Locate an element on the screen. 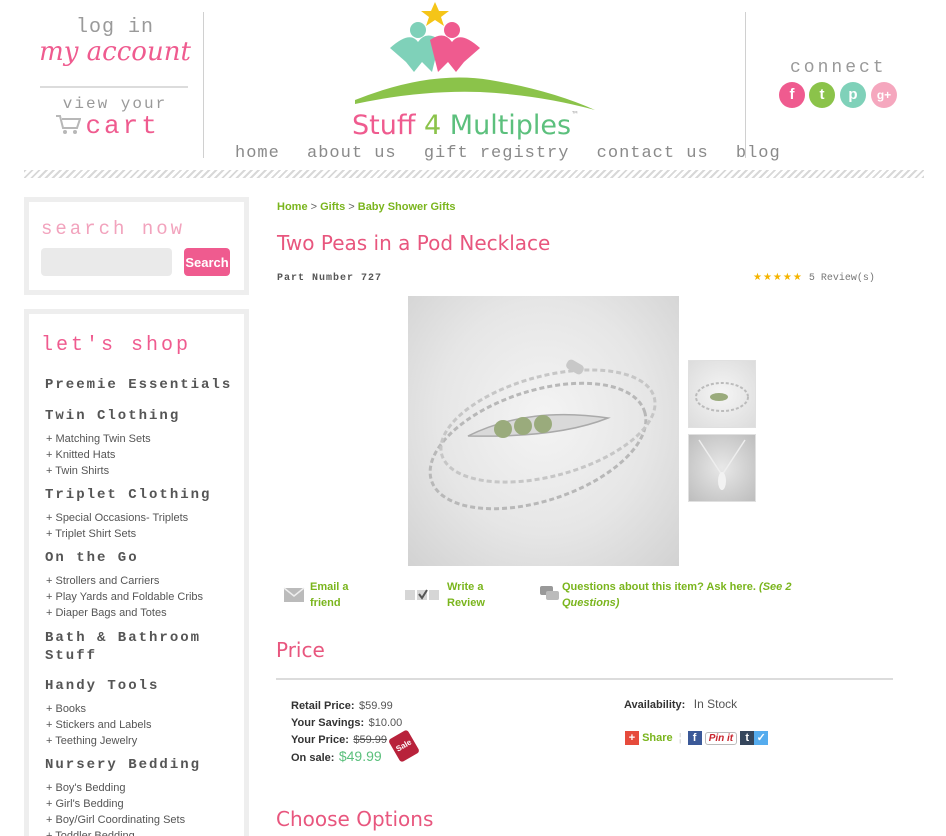 The width and height of the screenshot is (946, 836). category-nursery-bedding: Nursery Bedding is located at coordinates (123, 765).